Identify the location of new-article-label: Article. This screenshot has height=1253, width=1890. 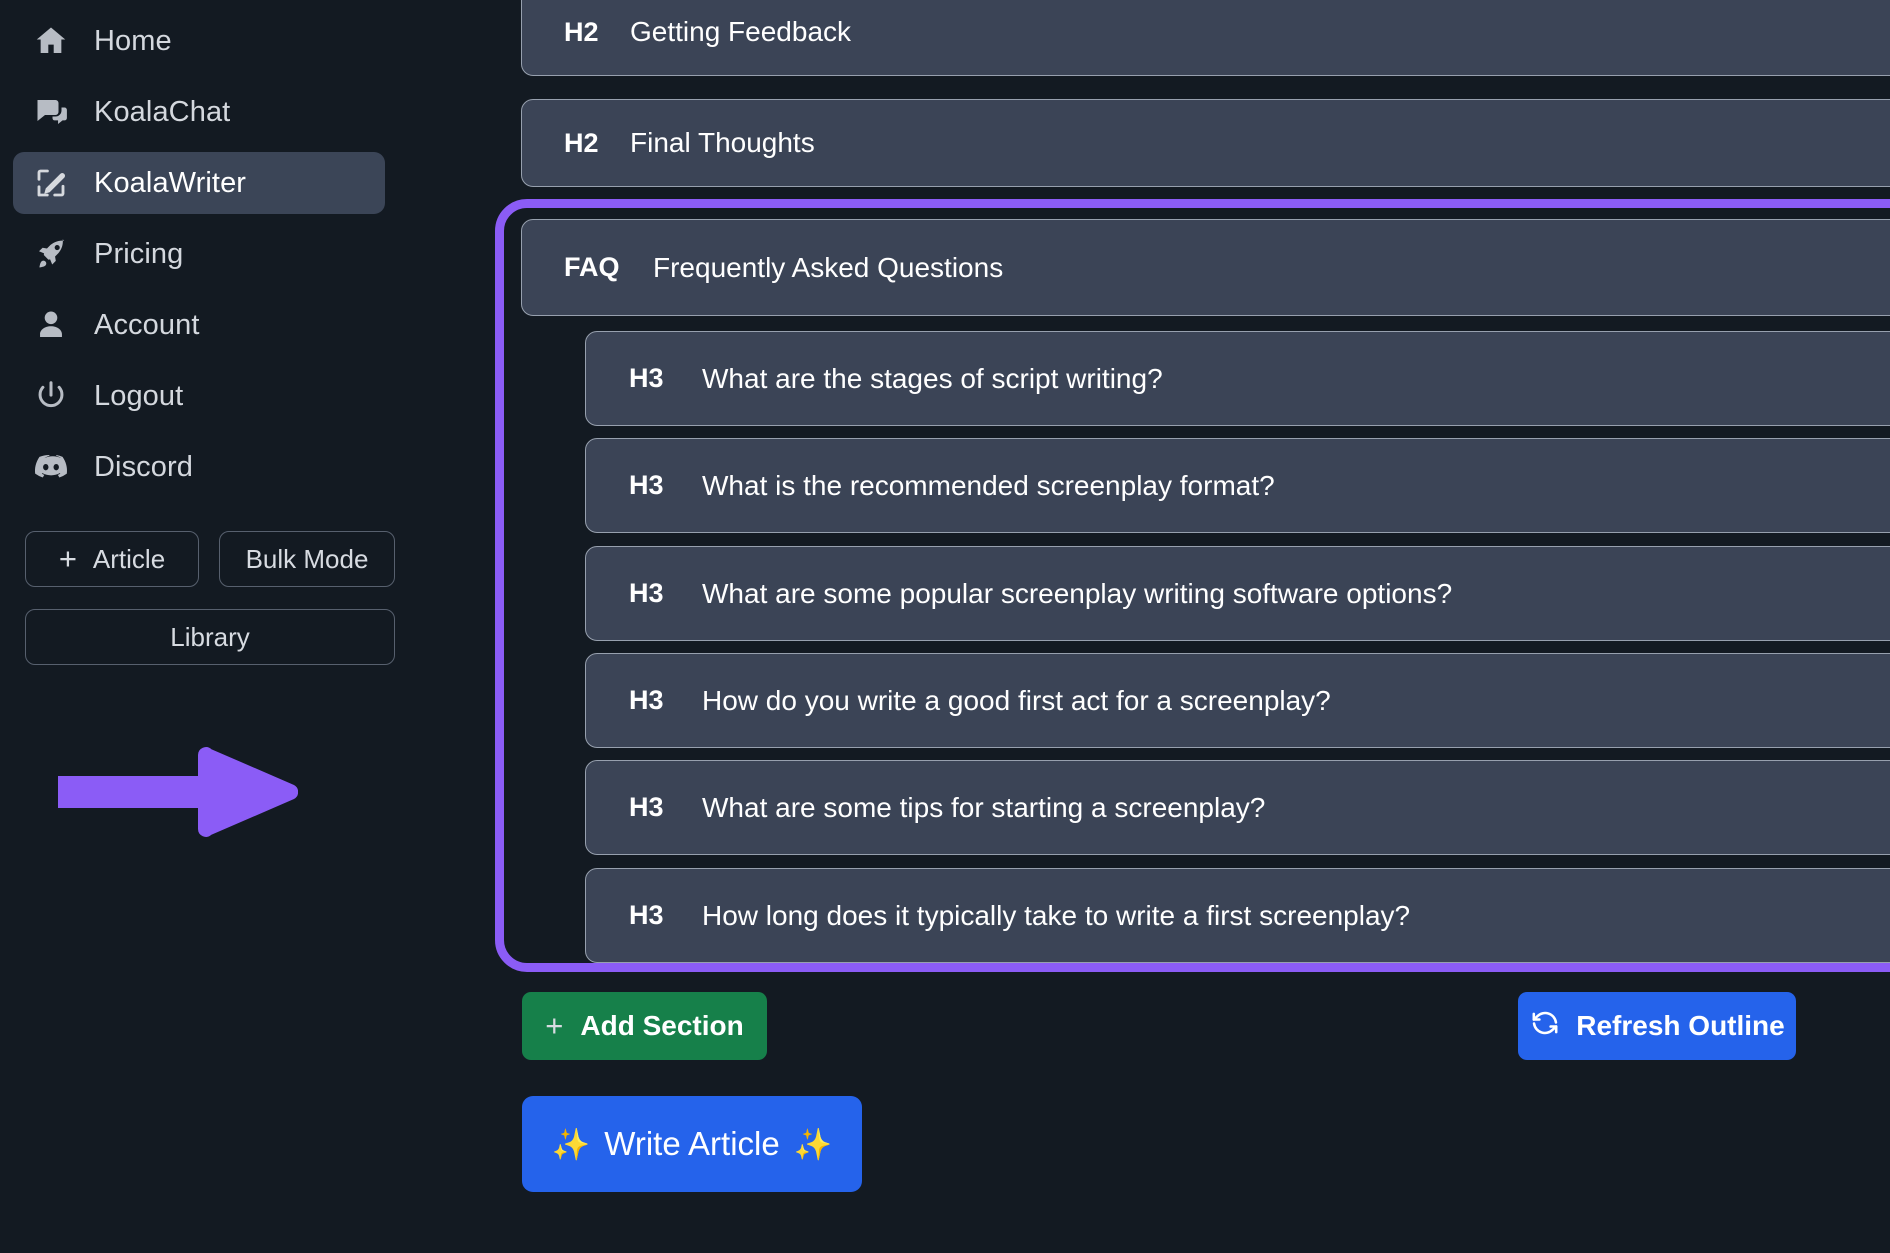
(129, 558).